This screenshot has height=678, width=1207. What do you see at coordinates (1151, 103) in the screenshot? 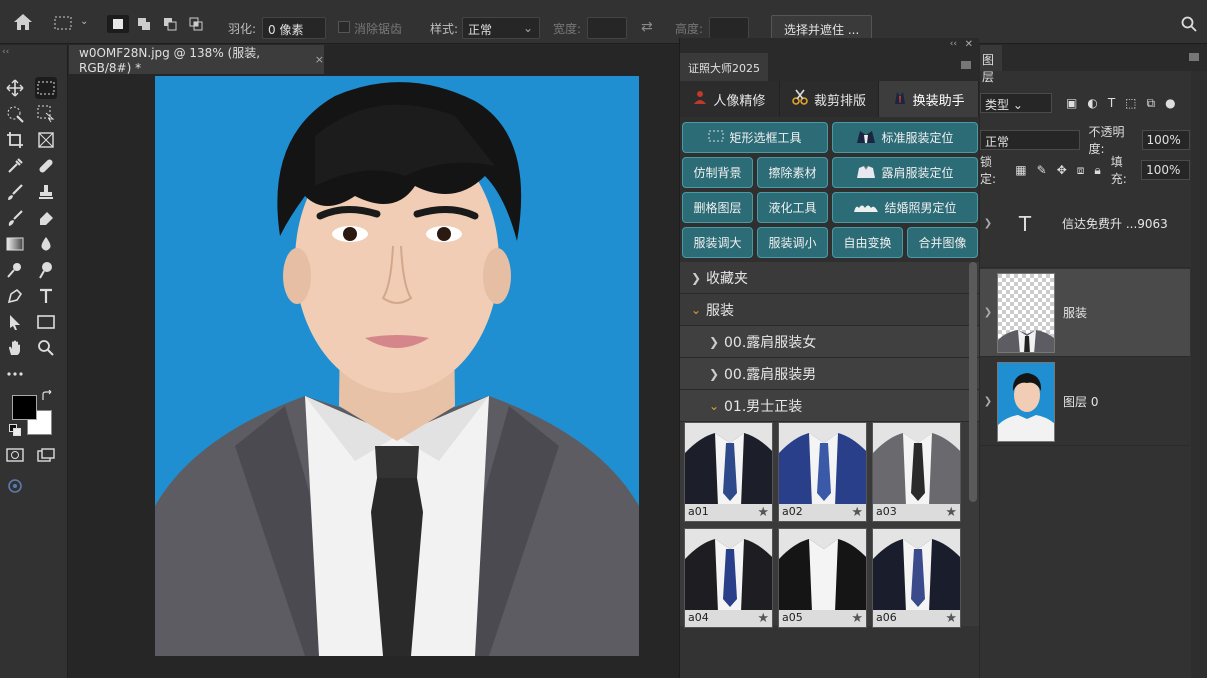
I see `smart-object-filter-icon: ⧉` at bounding box center [1151, 103].